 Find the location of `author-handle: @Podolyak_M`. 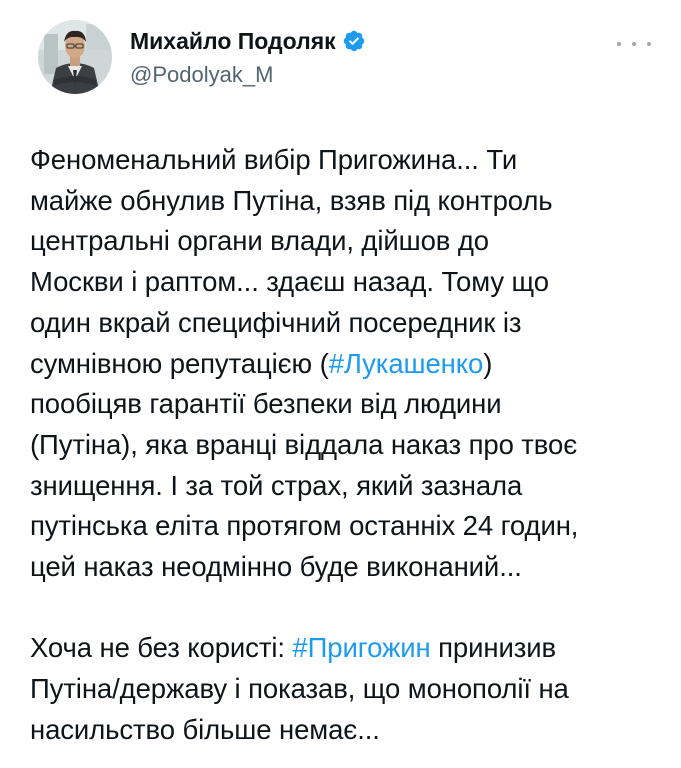

author-handle: @Podolyak_M is located at coordinates (248, 75).